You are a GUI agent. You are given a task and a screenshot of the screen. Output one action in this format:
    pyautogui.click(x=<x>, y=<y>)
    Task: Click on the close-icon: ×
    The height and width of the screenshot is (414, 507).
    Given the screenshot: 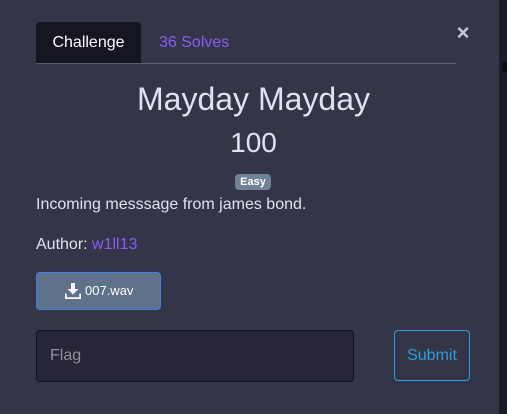 What is the action you would take?
    pyautogui.click(x=463, y=33)
    